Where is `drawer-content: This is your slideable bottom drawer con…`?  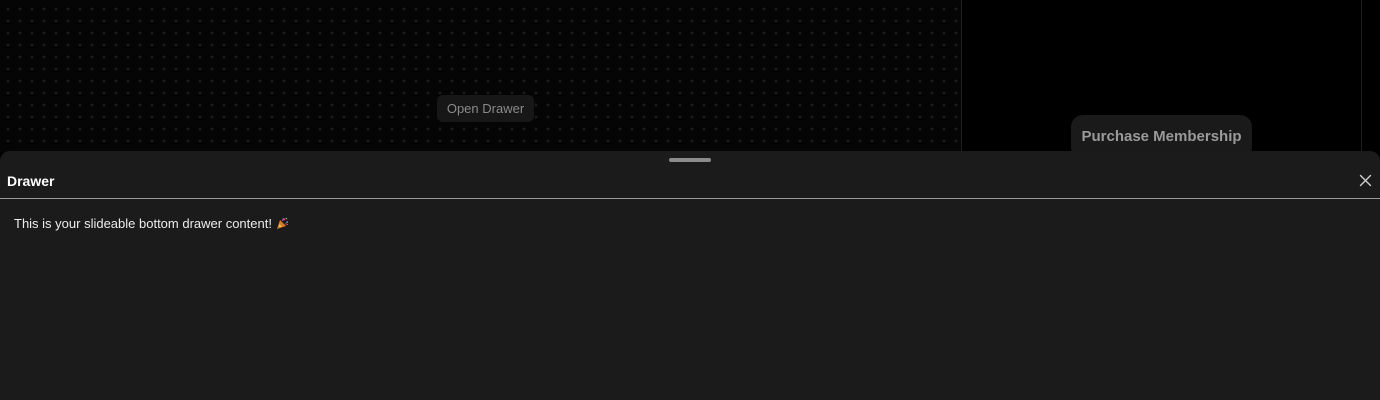
drawer-content: This is your slideable bottom drawer con… is located at coordinates (151, 224).